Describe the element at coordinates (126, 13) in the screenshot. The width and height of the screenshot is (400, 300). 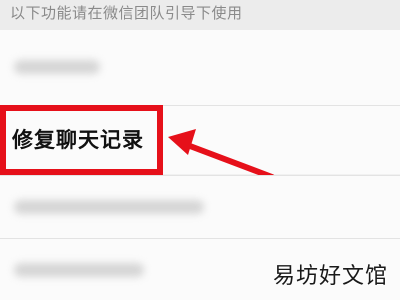
I see `section-header-text: 以下功能请在微信团队引导下使用` at that location.